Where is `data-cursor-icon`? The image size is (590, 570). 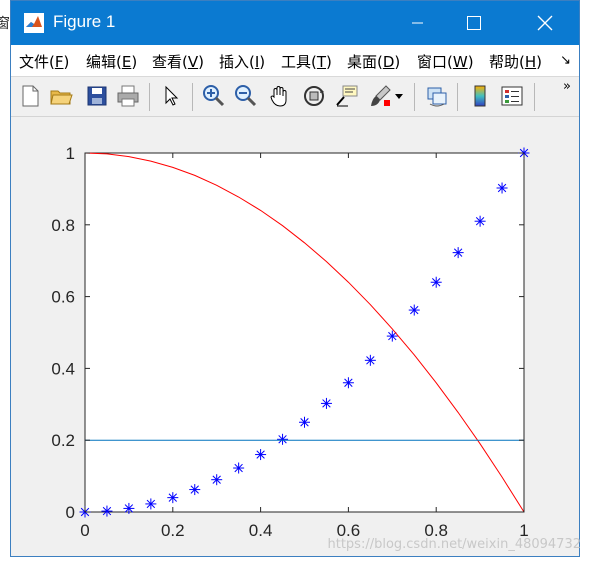
data-cursor-icon is located at coordinates (347, 96).